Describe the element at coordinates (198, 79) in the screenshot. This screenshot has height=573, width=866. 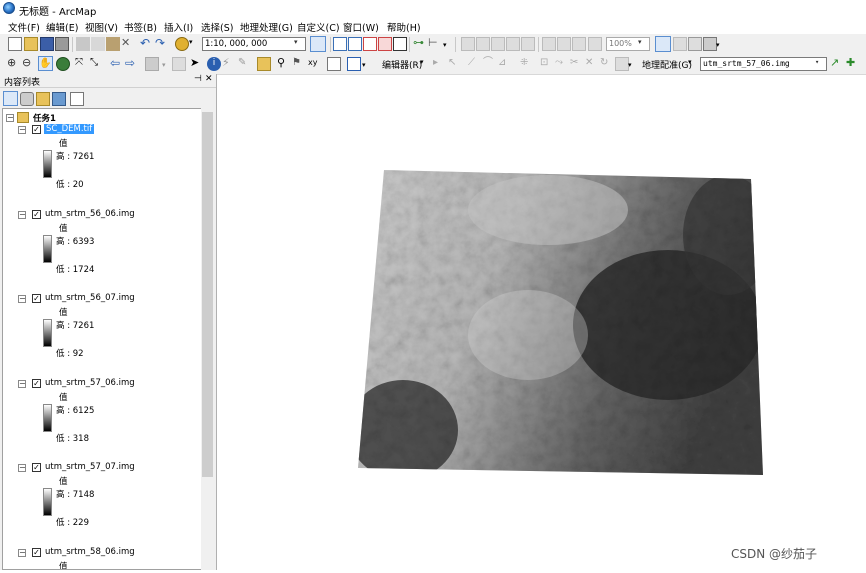
I see `pin-icon: ⊣` at that location.